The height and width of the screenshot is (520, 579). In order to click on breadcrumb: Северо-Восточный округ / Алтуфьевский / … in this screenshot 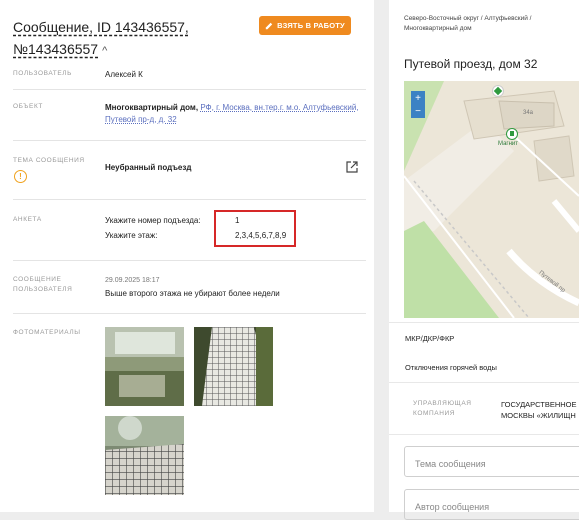, I will do `click(468, 23)`.